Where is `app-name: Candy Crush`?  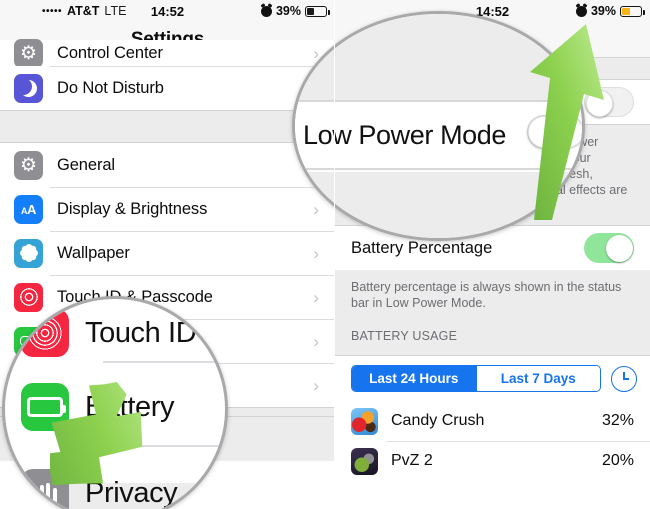 app-name: Candy Crush is located at coordinates (438, 420).